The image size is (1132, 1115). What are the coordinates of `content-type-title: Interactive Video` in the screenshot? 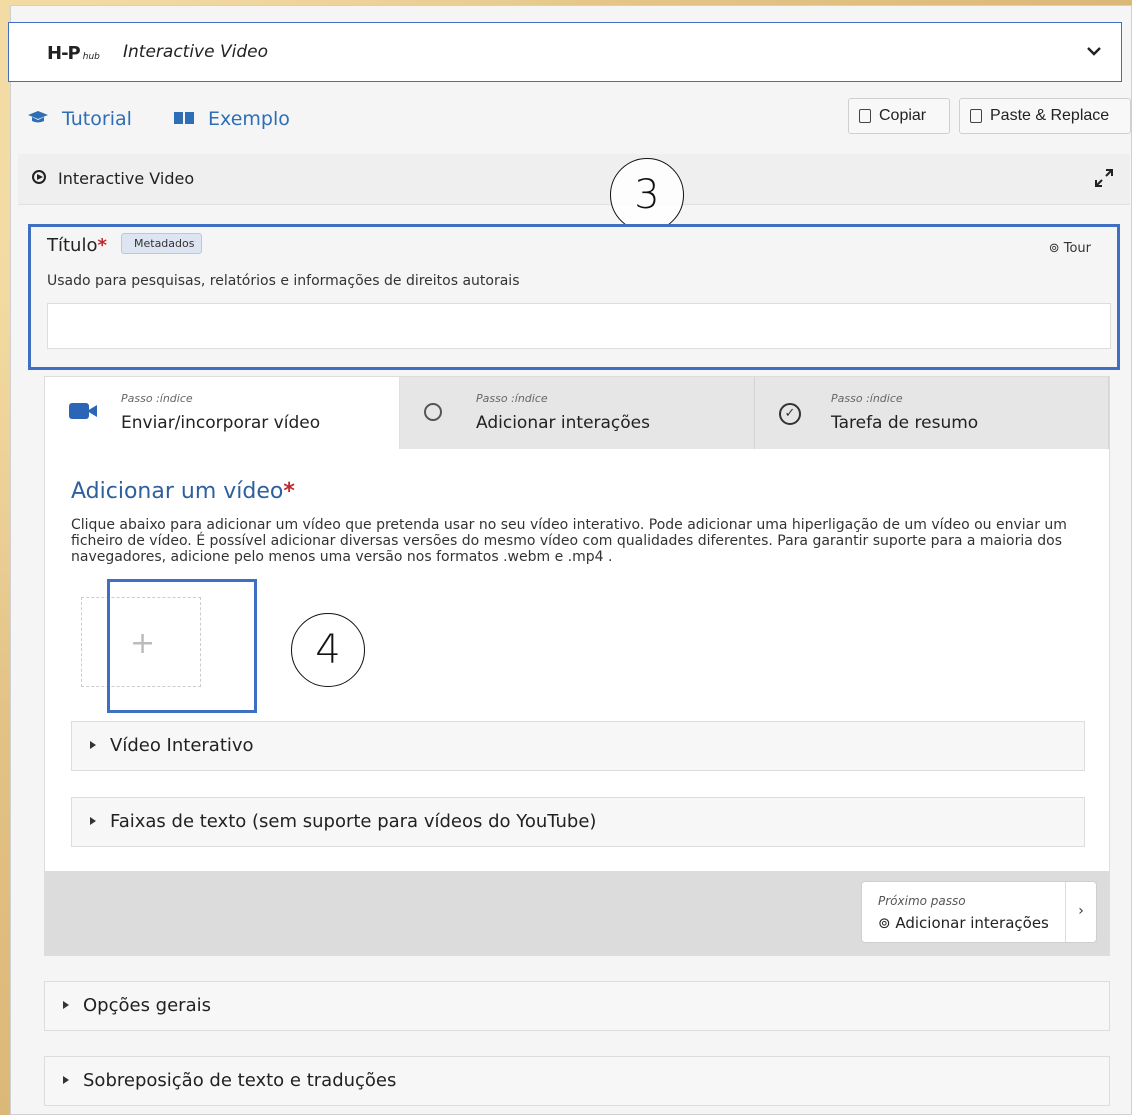 It's located at (195, 52).